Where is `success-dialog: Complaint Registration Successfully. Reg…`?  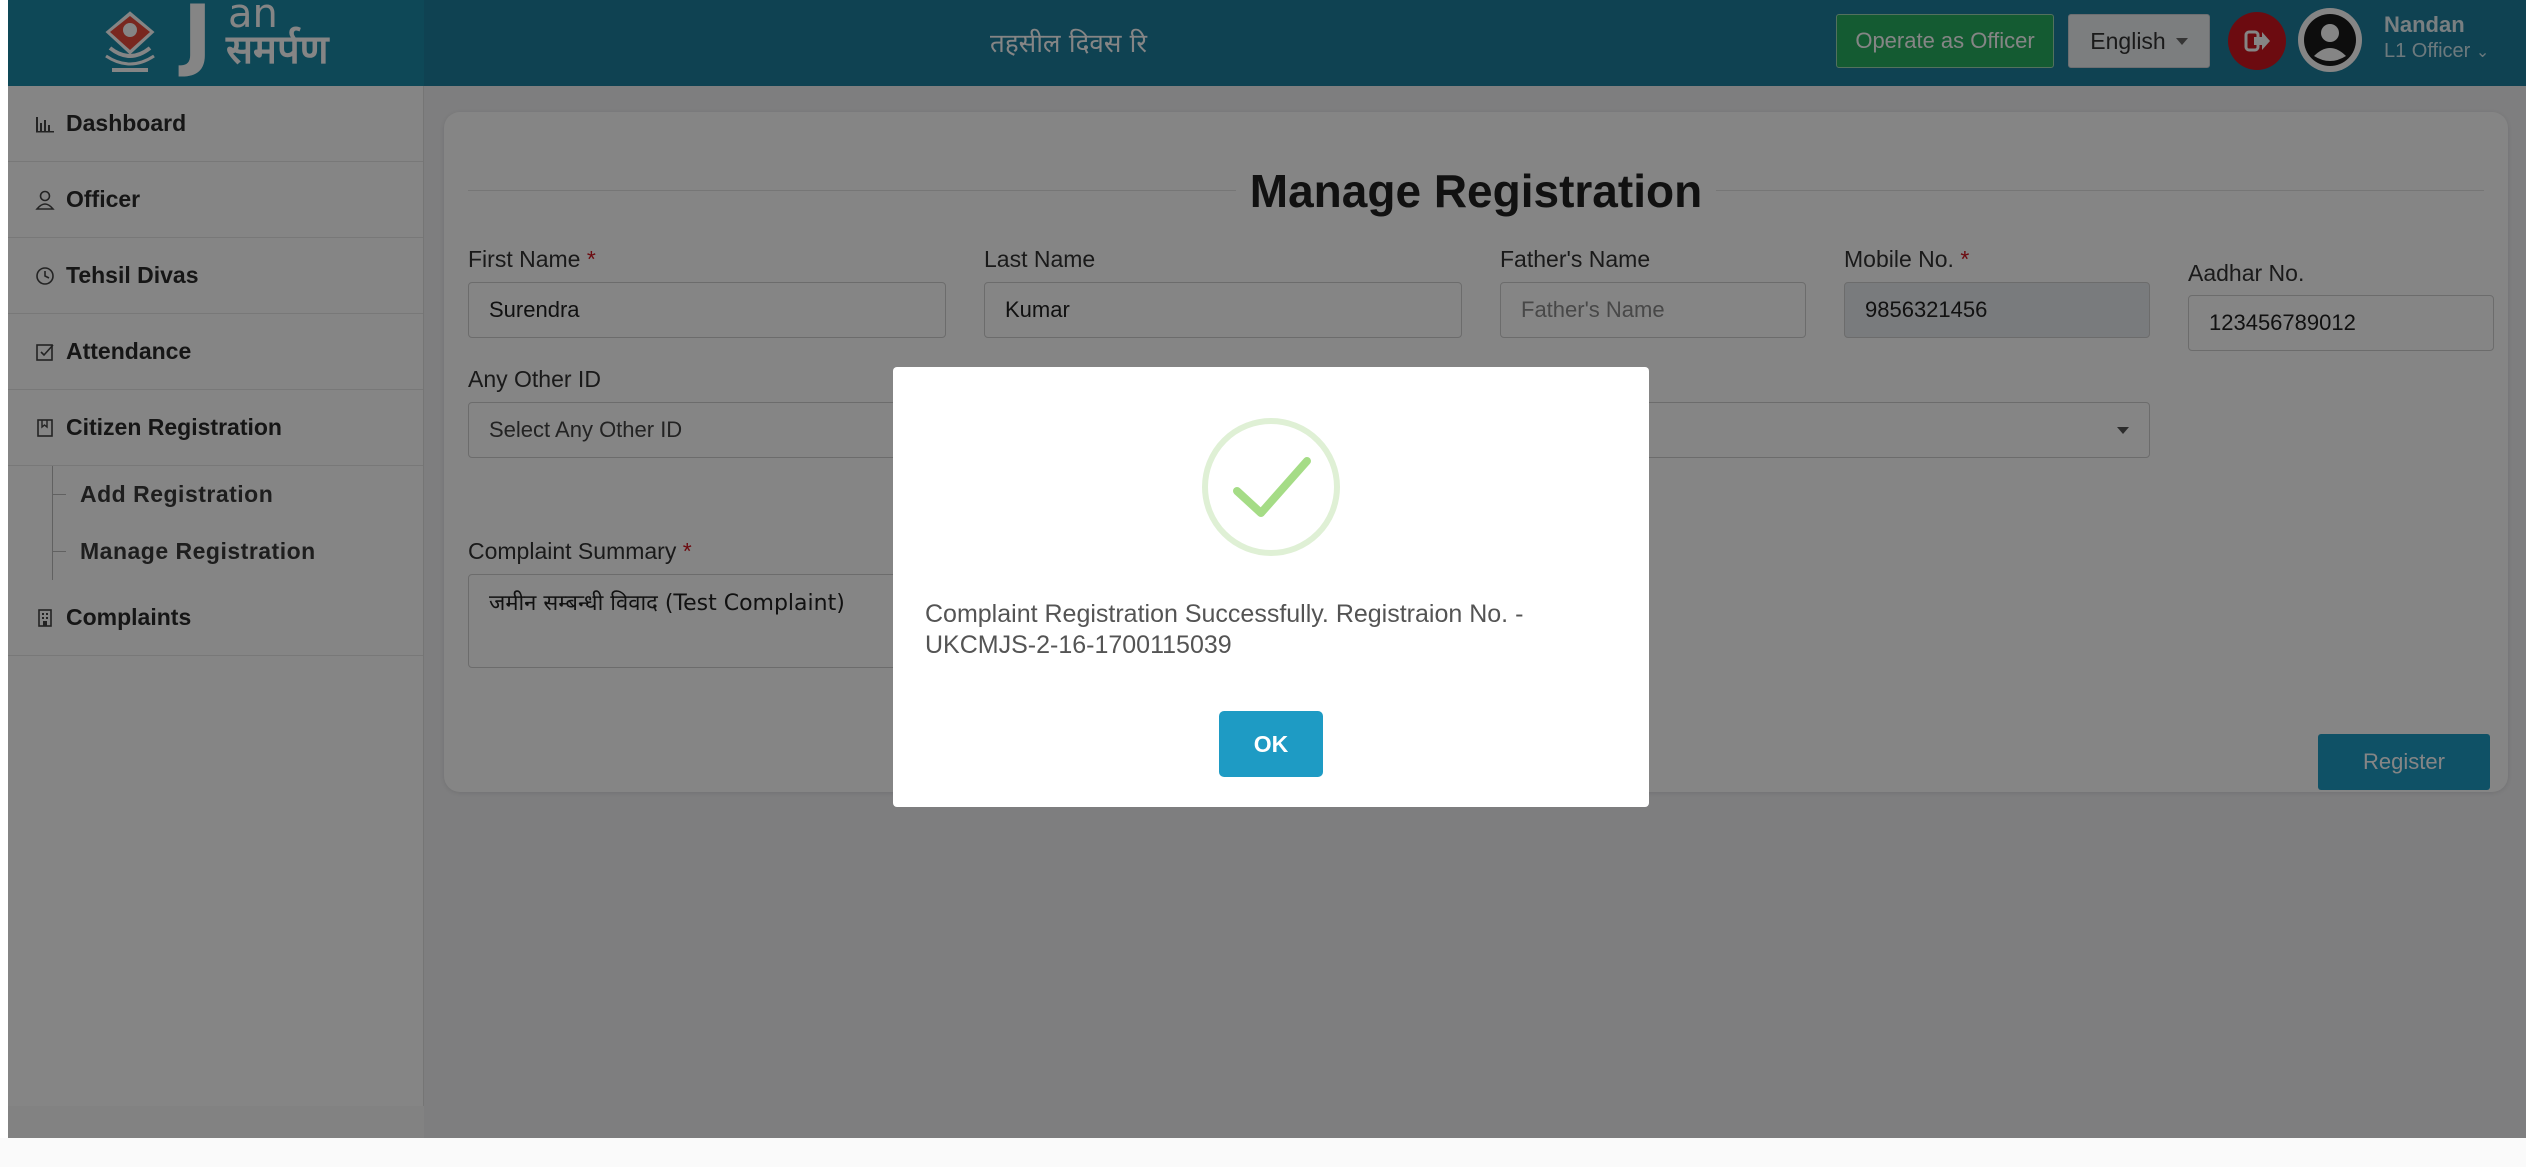
success-dialog: Complaint Registration Successfully. Reg… is located at coordinates (1271, 587).